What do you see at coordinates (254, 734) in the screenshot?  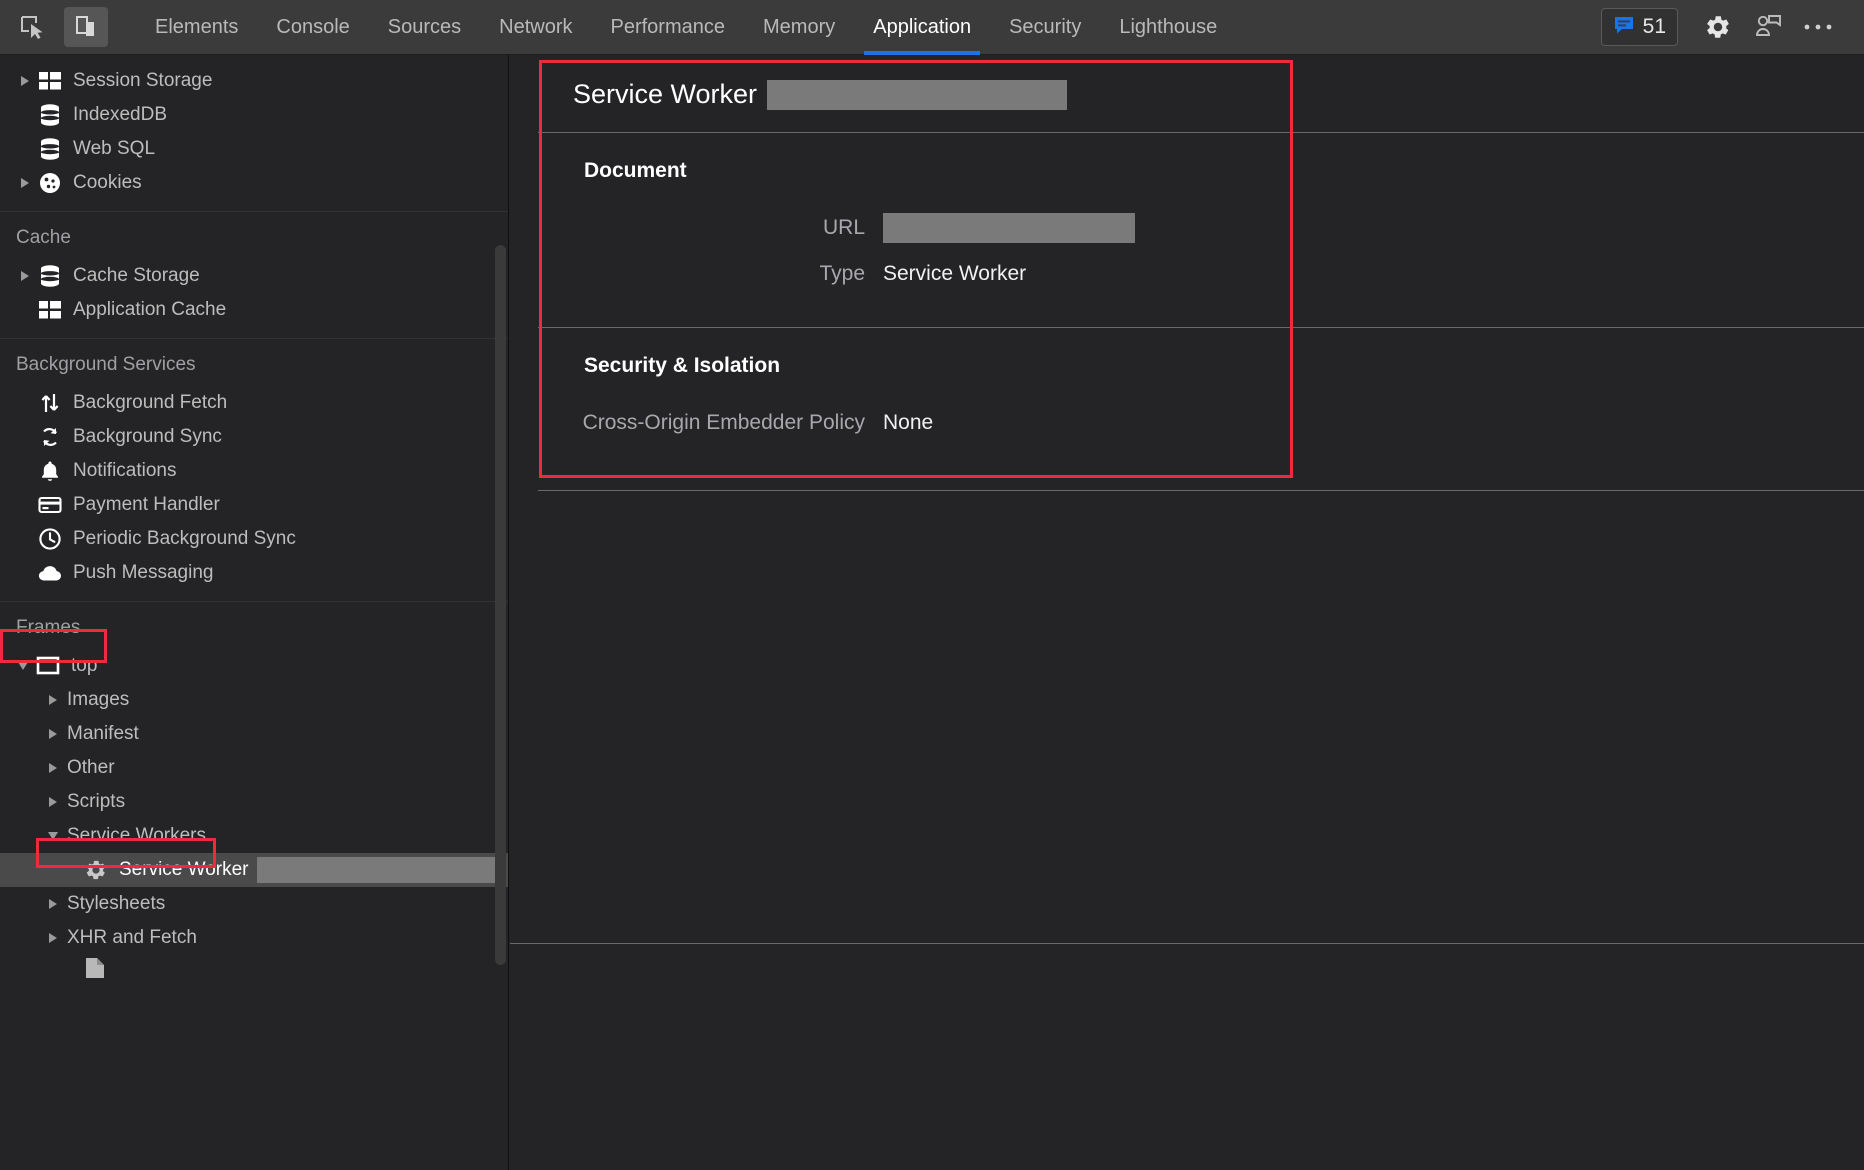 I see `sidebar-item-manifest: Manifest` at bounding box center [254, 734].